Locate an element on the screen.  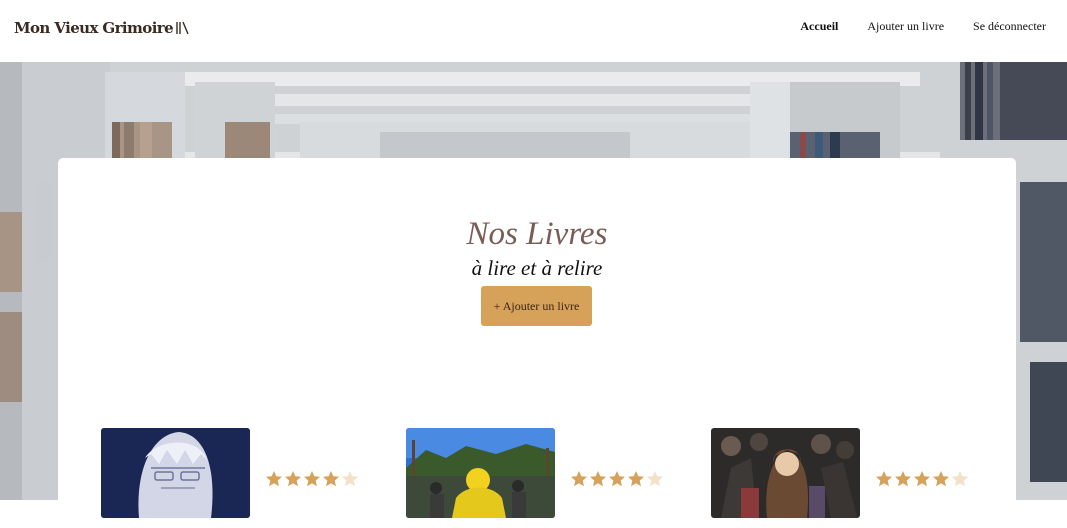
nav-ajouter-livre: Ajouter un livre is located at coordinates (905, 26).